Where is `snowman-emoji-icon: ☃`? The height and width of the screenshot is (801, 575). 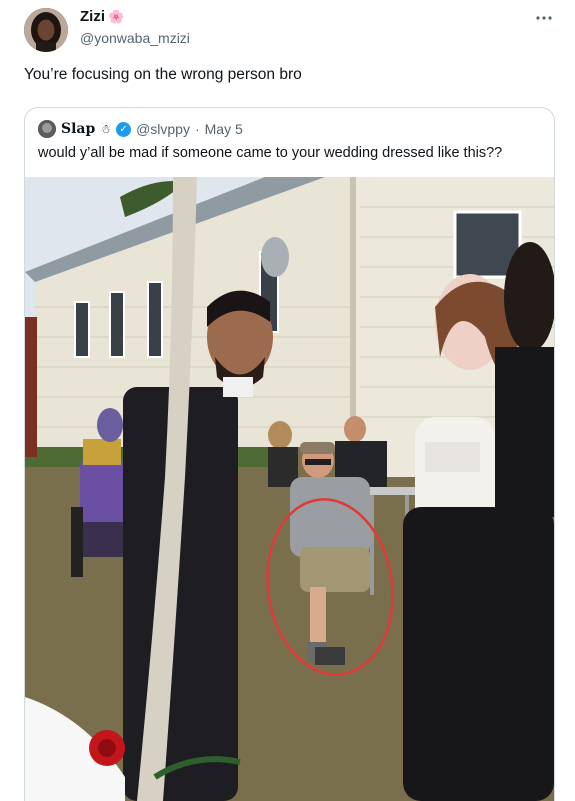
snowman-emoji-icon: ☃ is located at coordinates (106, 129).